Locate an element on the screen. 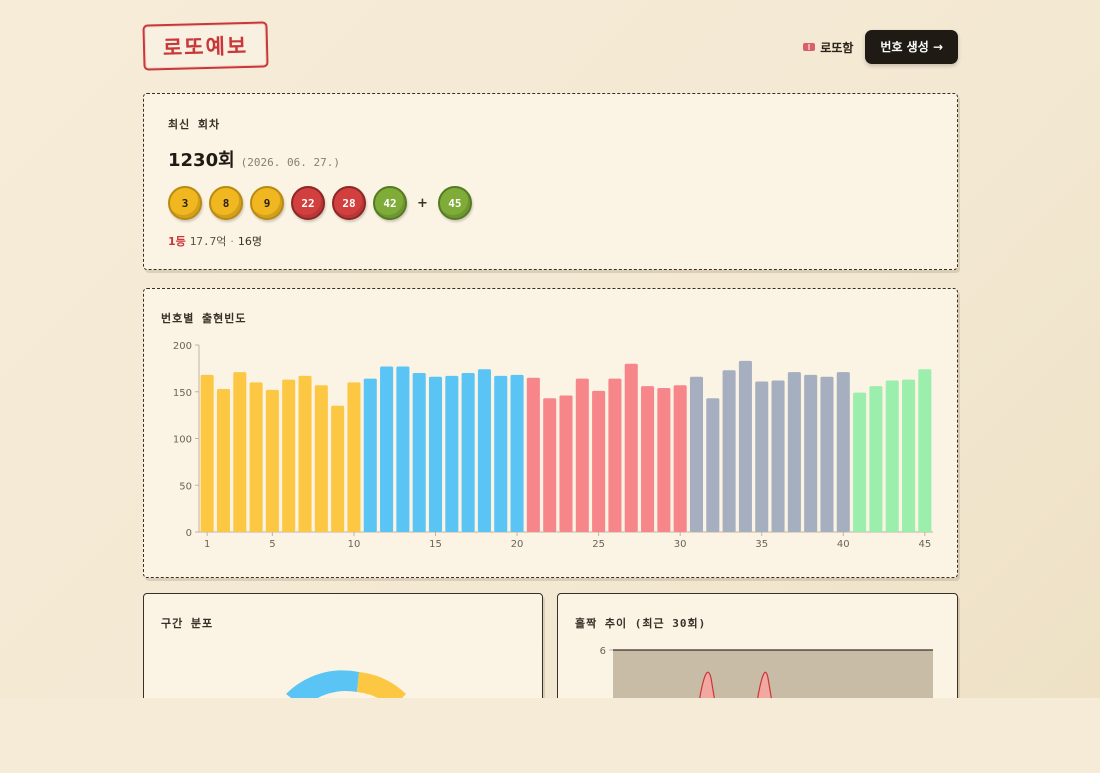 This screenshot has width=1100, height=773. y-tick-label: 50 is located at coordinates (185, 486).